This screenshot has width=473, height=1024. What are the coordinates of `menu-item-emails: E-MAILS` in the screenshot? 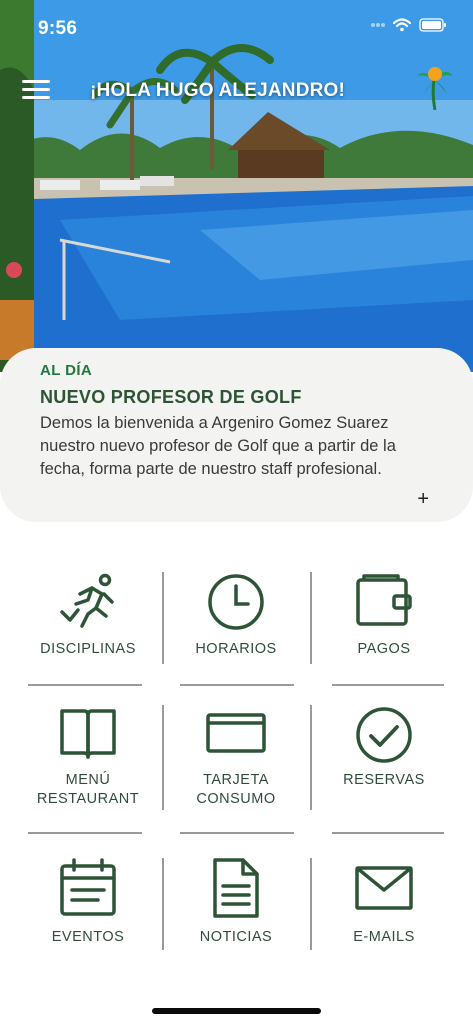 It's located at (384, 902).